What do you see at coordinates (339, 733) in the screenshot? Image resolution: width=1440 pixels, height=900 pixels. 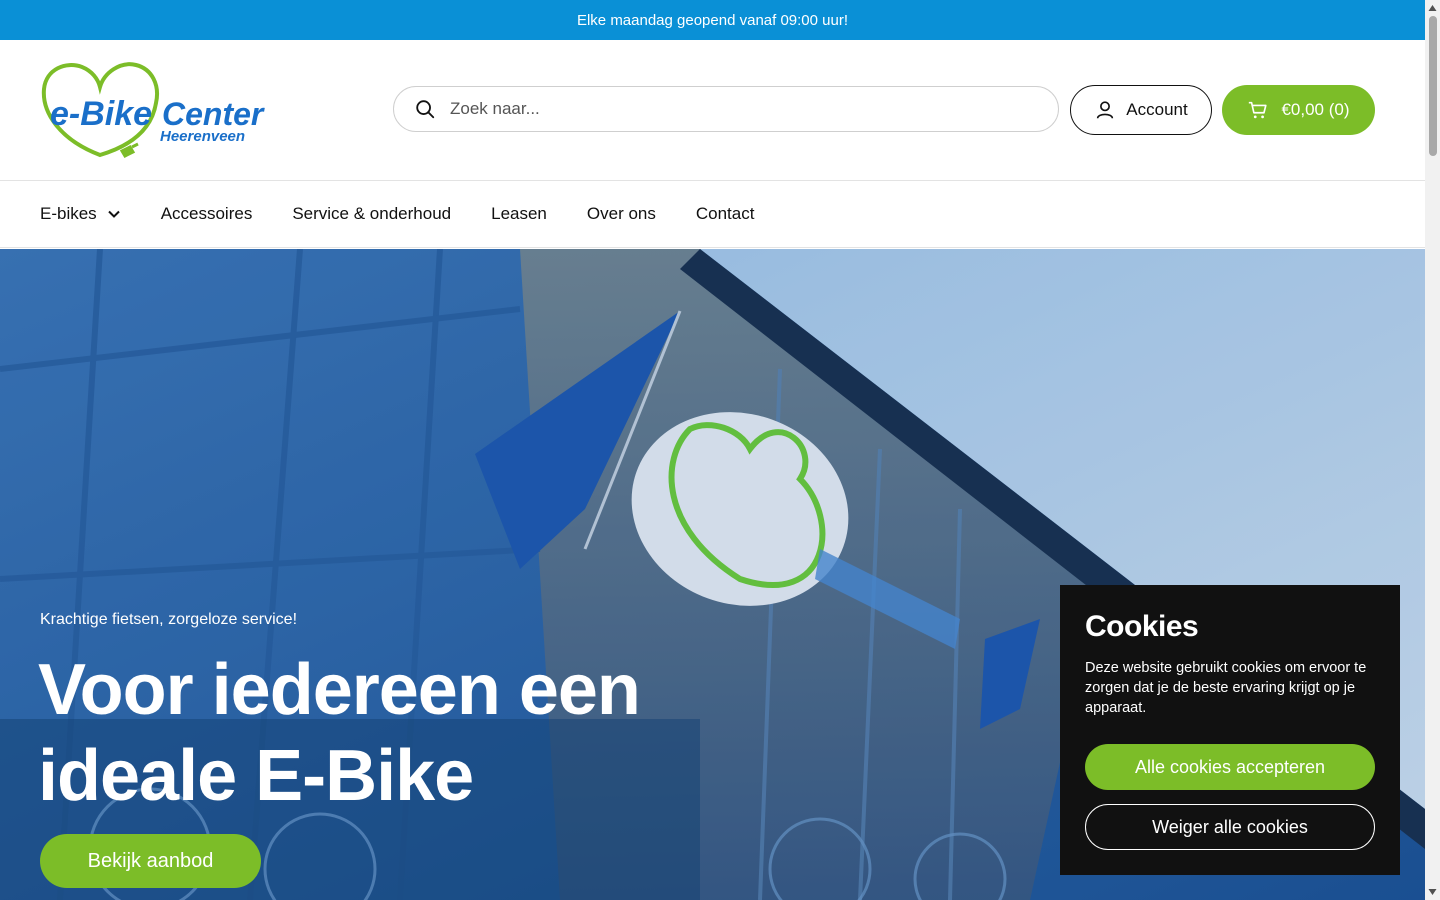 I see `hero-title: Voor iedereen een ideale E-Bike` at bounding box center [339, 733].